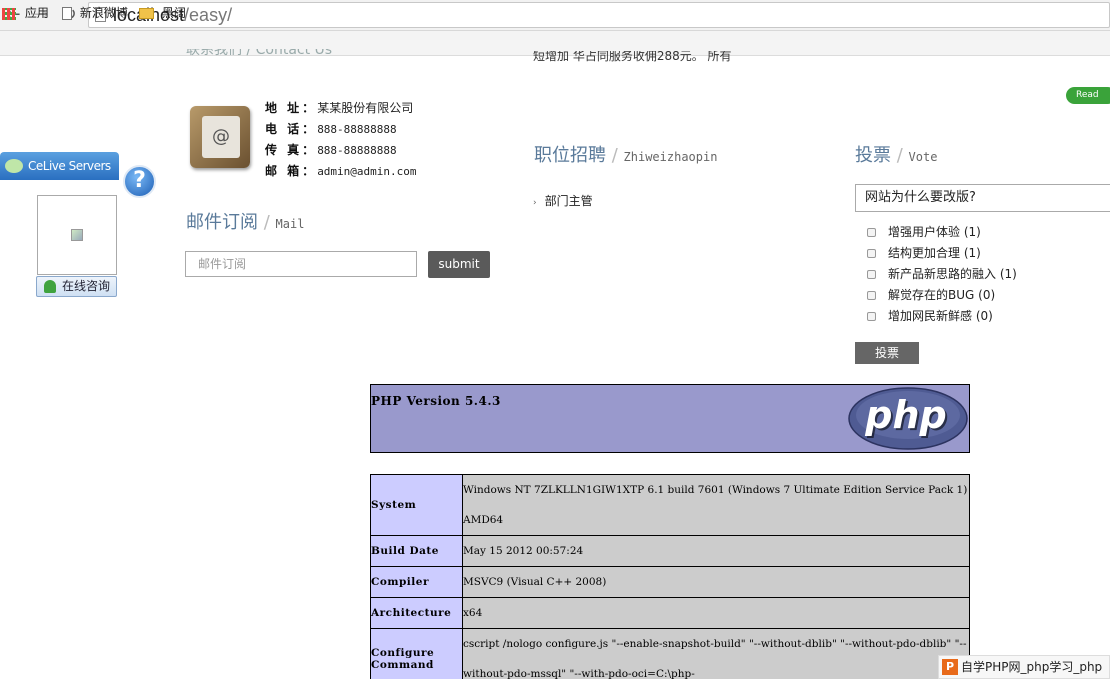  Describe the element at coordinates (36, 13) in the screenshot. I see `bookmark-label: 应用` at that location.